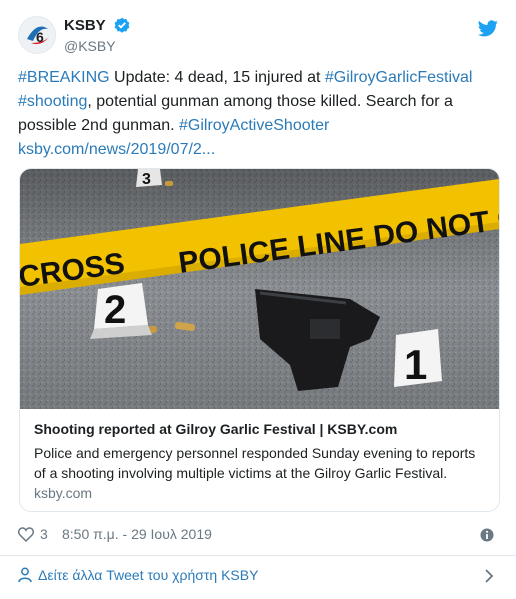 This screenshot has width=516, height=599. What do you see at coordinates (64, 77) in the screenshot?
I see `hashtag-breaking: #BREAKING` at bounding box center [64, 77].